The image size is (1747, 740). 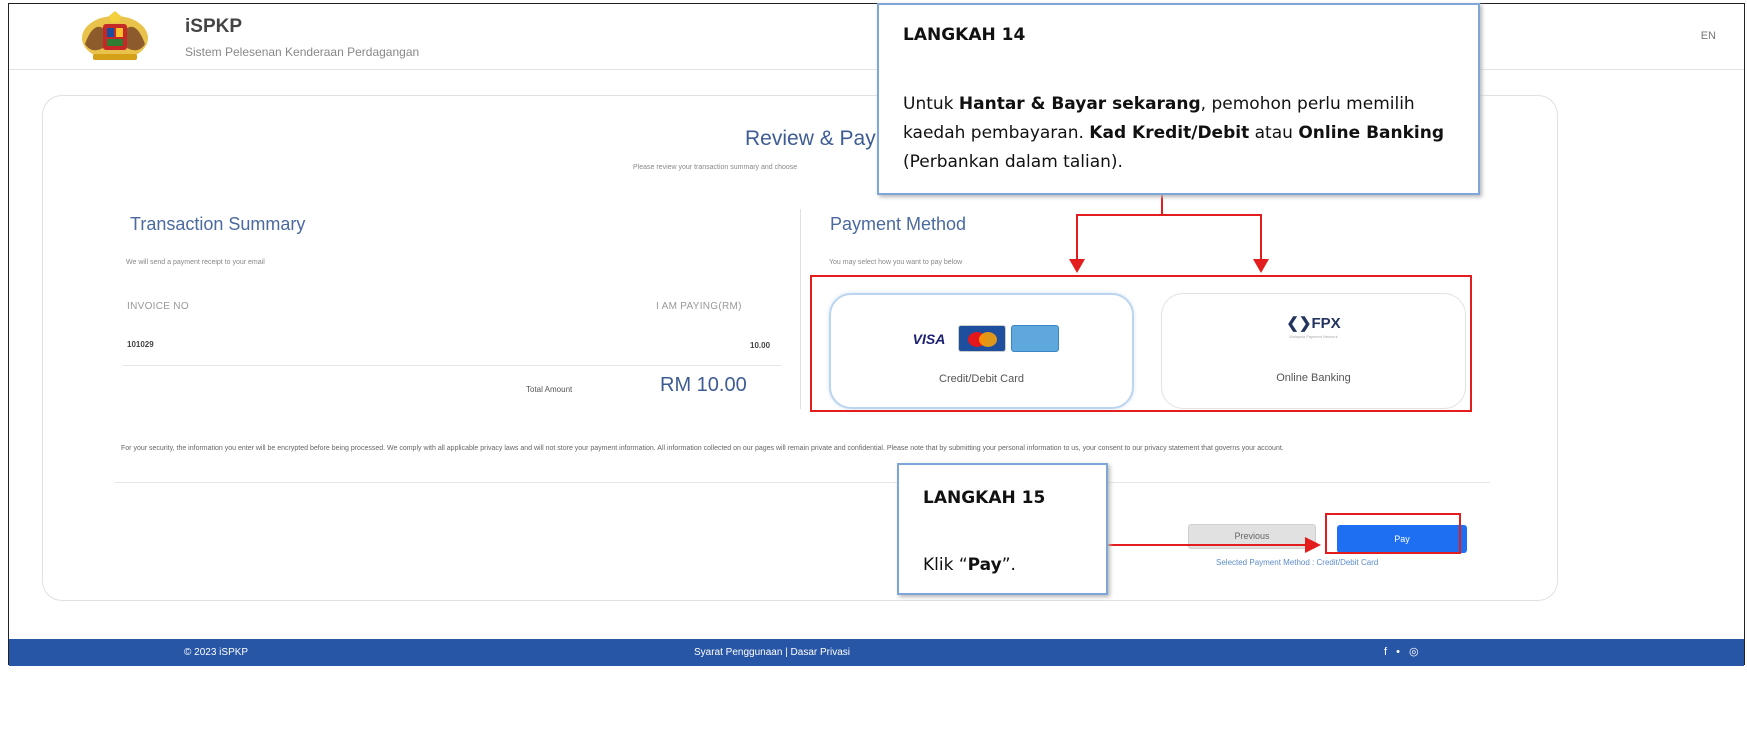 I want to click on arrow-head-card, so click(x=1077, y=266).